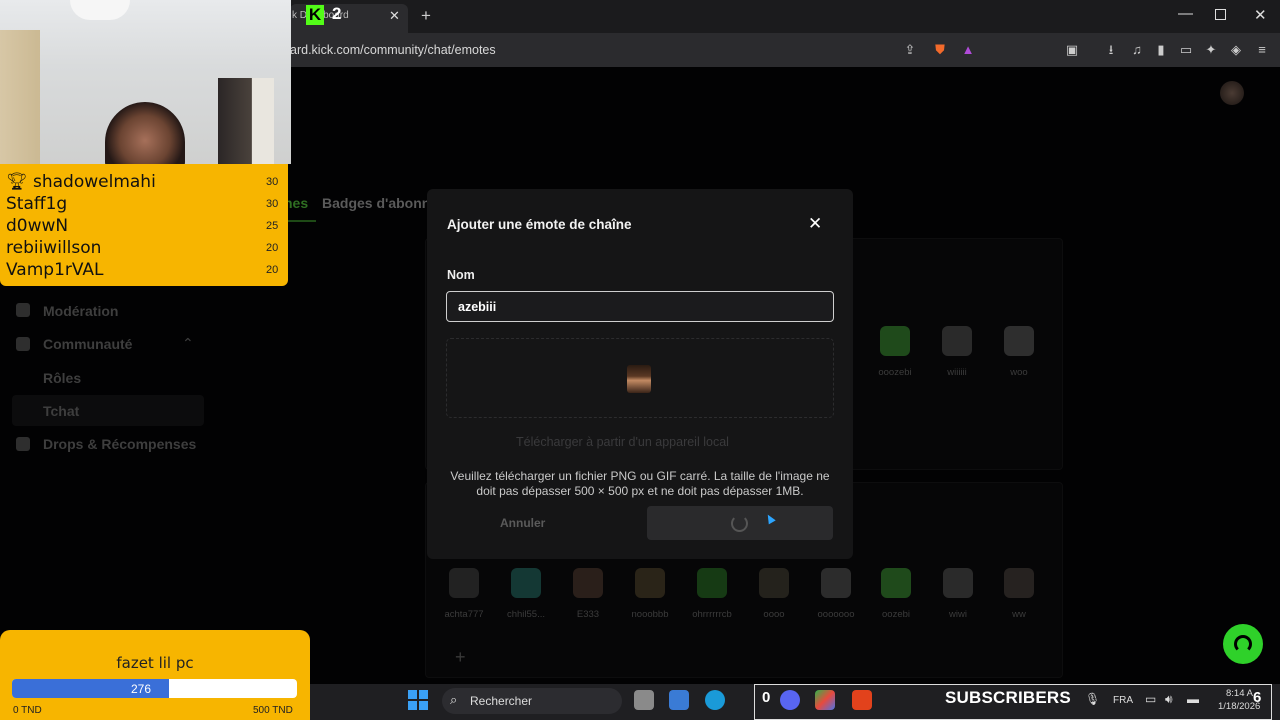 Image resolution: width=1280 pixels, height=720 pixels. Describe the element at coordinates (1019, 352) in the screenshot. I see `emote-item: woo` at that location.